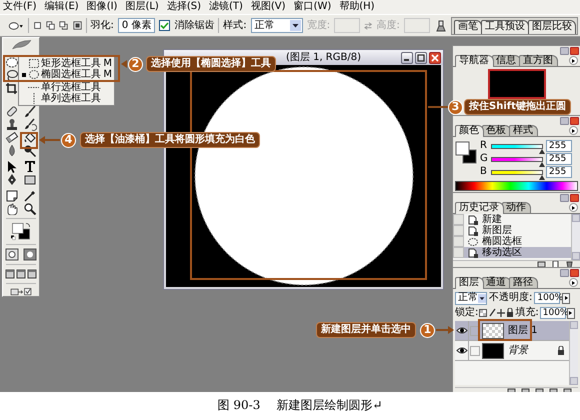  I want to click on brush-lock-icon, so click(492, 313).